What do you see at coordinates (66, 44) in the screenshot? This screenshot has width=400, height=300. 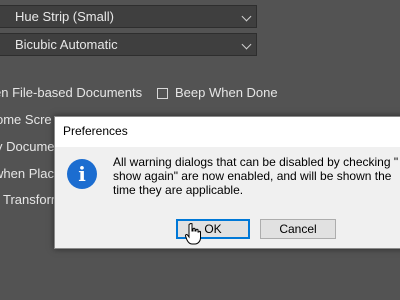 I see `dropdown-value: Bicubic Automatic` at bounding box center [66, 44].